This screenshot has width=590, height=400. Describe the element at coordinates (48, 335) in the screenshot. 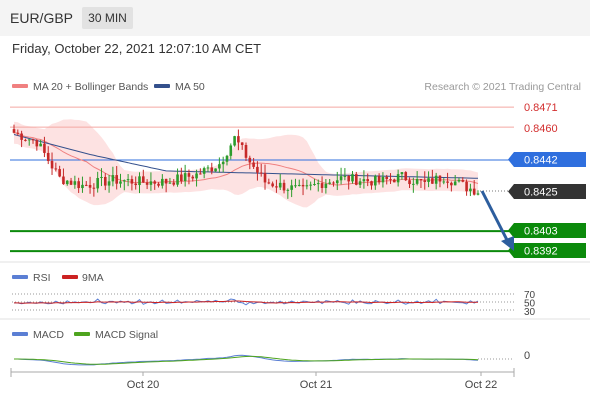

I see `macd-legend-label: MACD` at that location.